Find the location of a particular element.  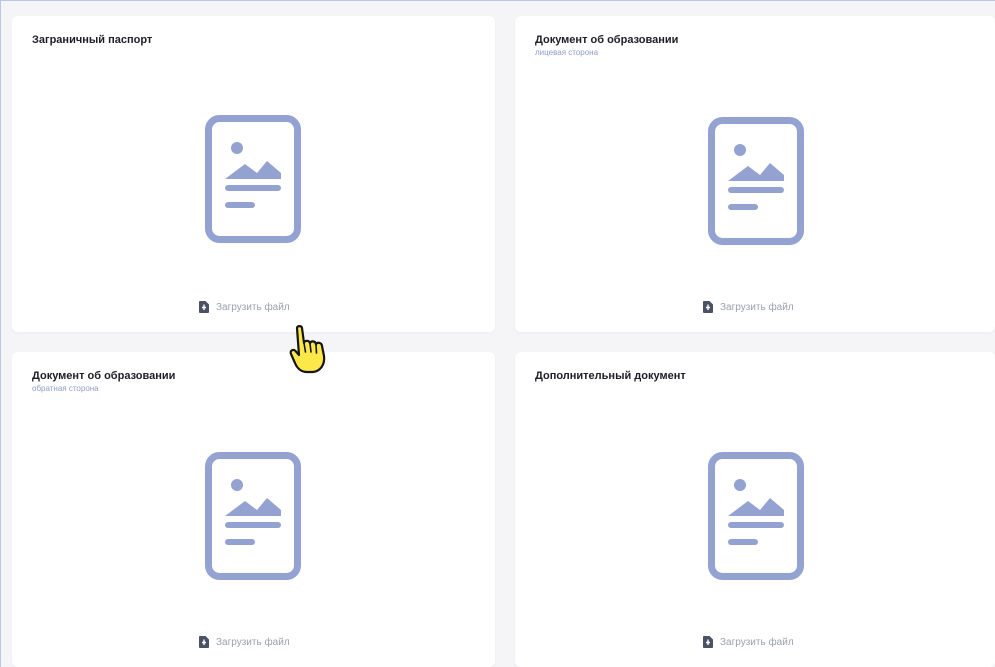

card-title: Дополнительный документ is located at coordinates (610, 376).